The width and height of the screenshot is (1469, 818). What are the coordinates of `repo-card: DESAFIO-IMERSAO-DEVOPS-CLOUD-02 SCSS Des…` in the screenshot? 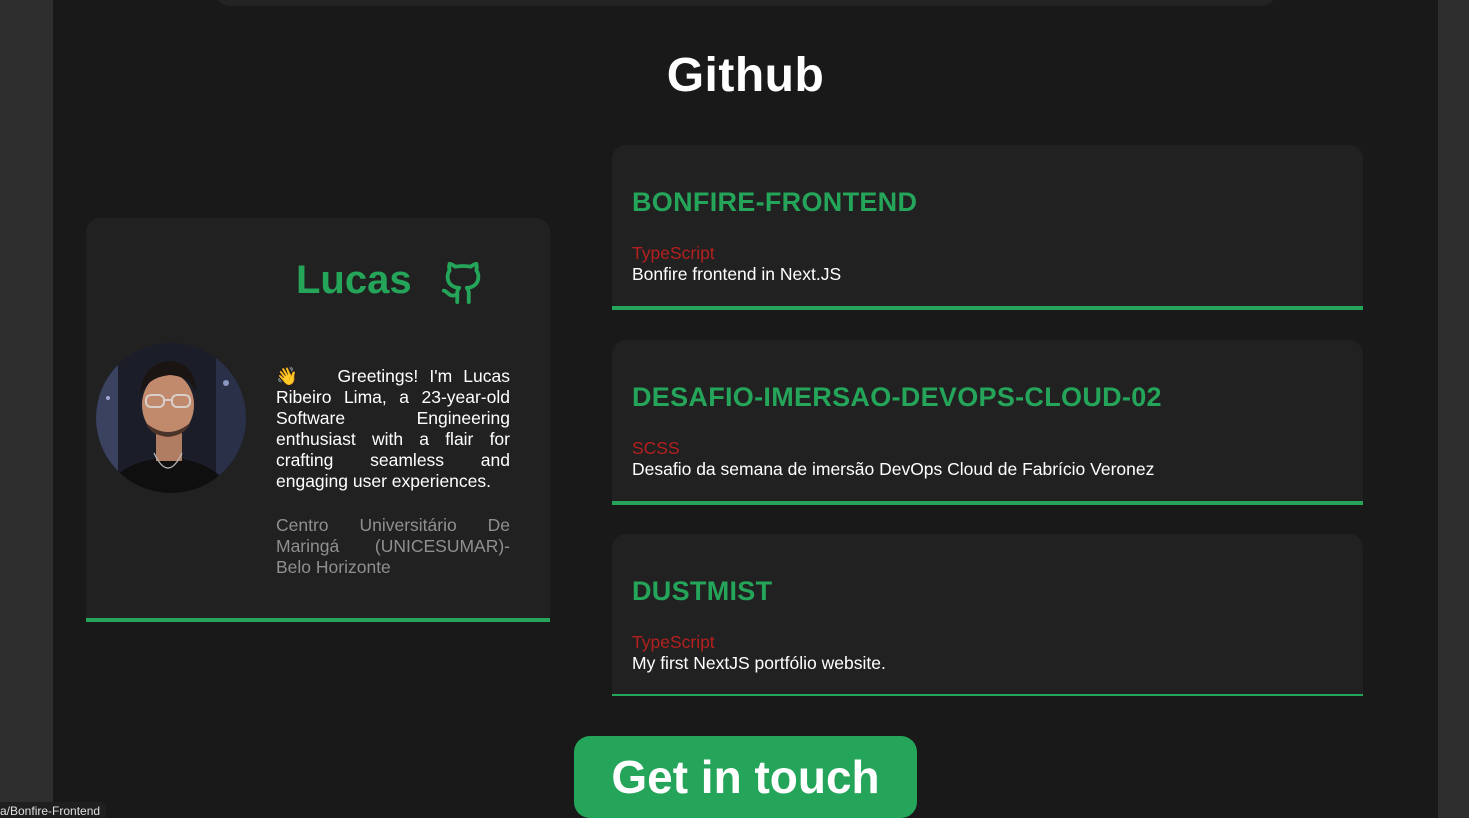 It's located at (987, 422).